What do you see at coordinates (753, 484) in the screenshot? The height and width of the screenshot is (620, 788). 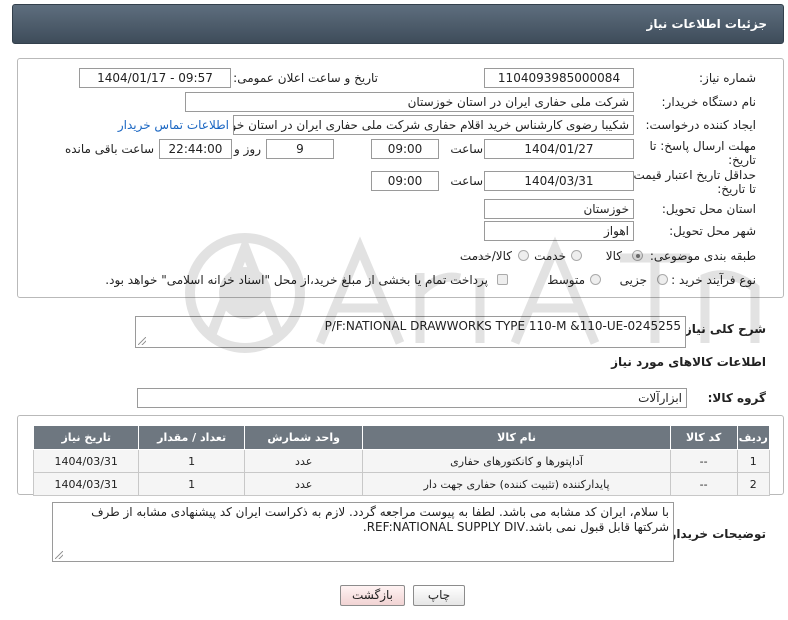 I see `row-number: 2` at bounding box center [753, 484].